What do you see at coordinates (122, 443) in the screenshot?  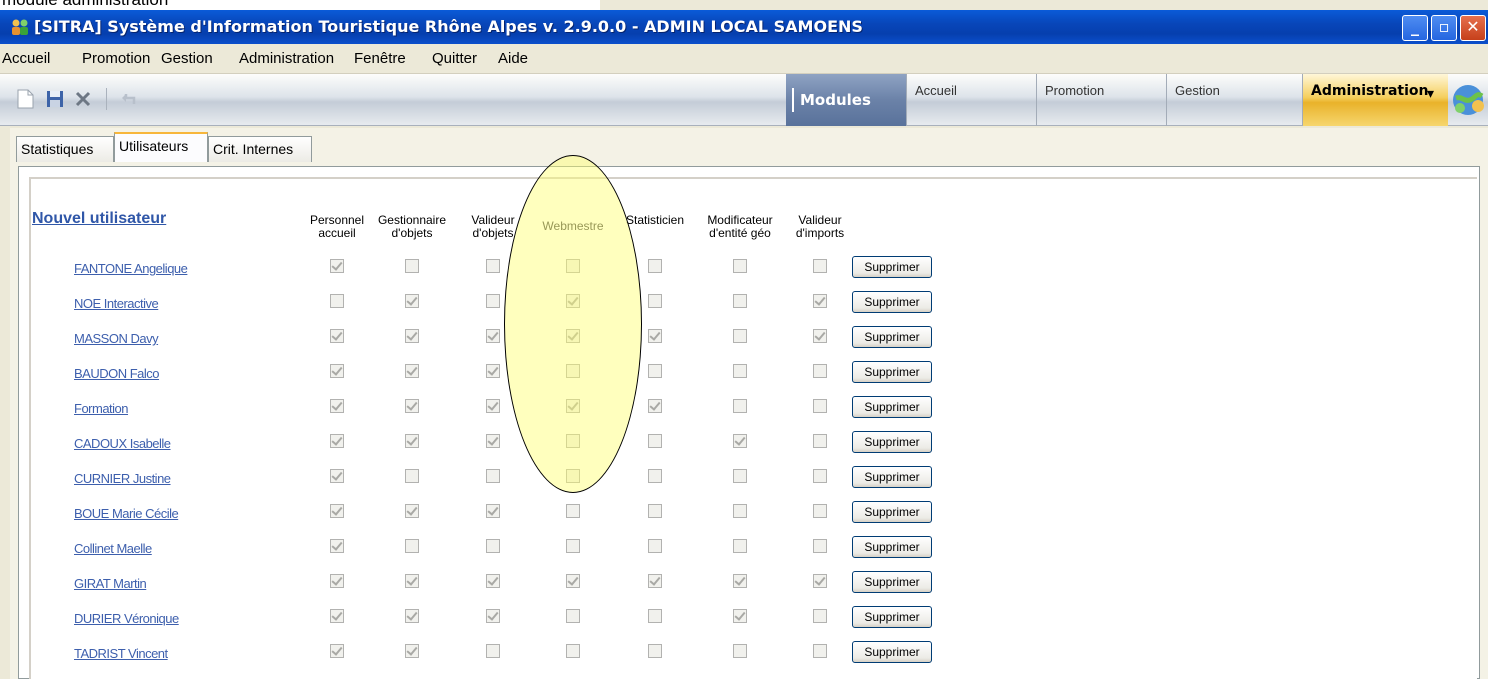 I see `user-link: CADOUX Isabelle` at bounding box center [122, 443].